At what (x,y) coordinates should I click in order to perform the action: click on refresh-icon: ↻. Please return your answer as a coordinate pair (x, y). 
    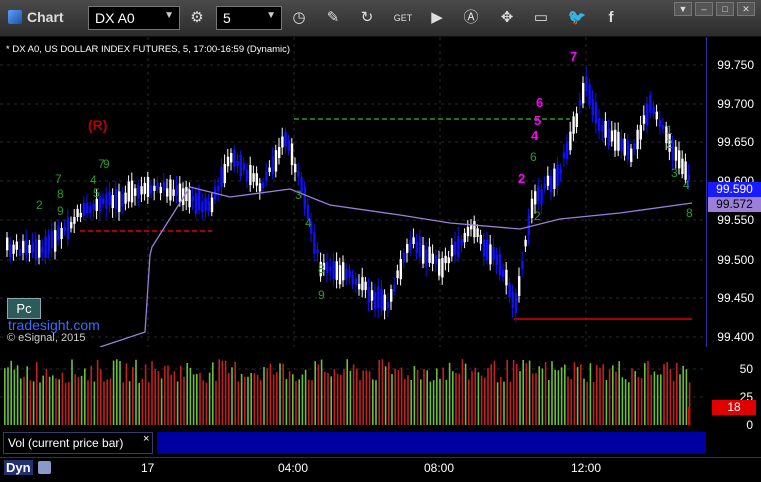
    Looking at the image, I should click on (367, 18).